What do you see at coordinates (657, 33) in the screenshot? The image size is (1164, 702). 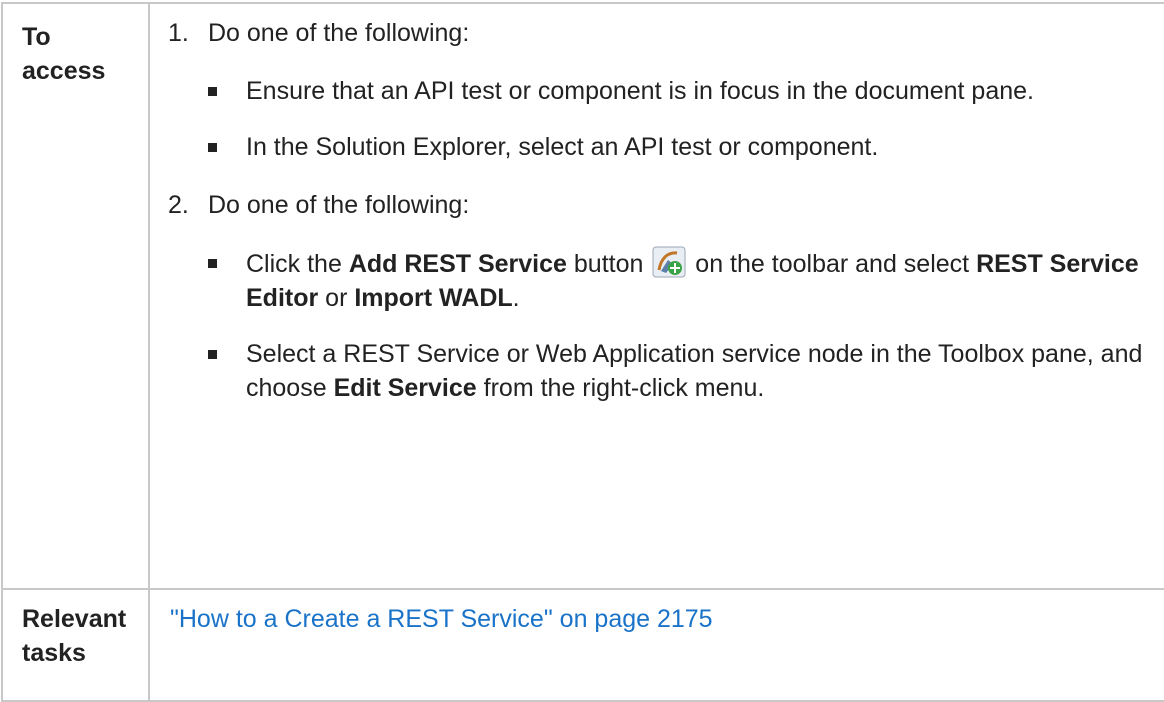 I see `step-1: 1. Do one of the following:` at bounding box center [657, 33].